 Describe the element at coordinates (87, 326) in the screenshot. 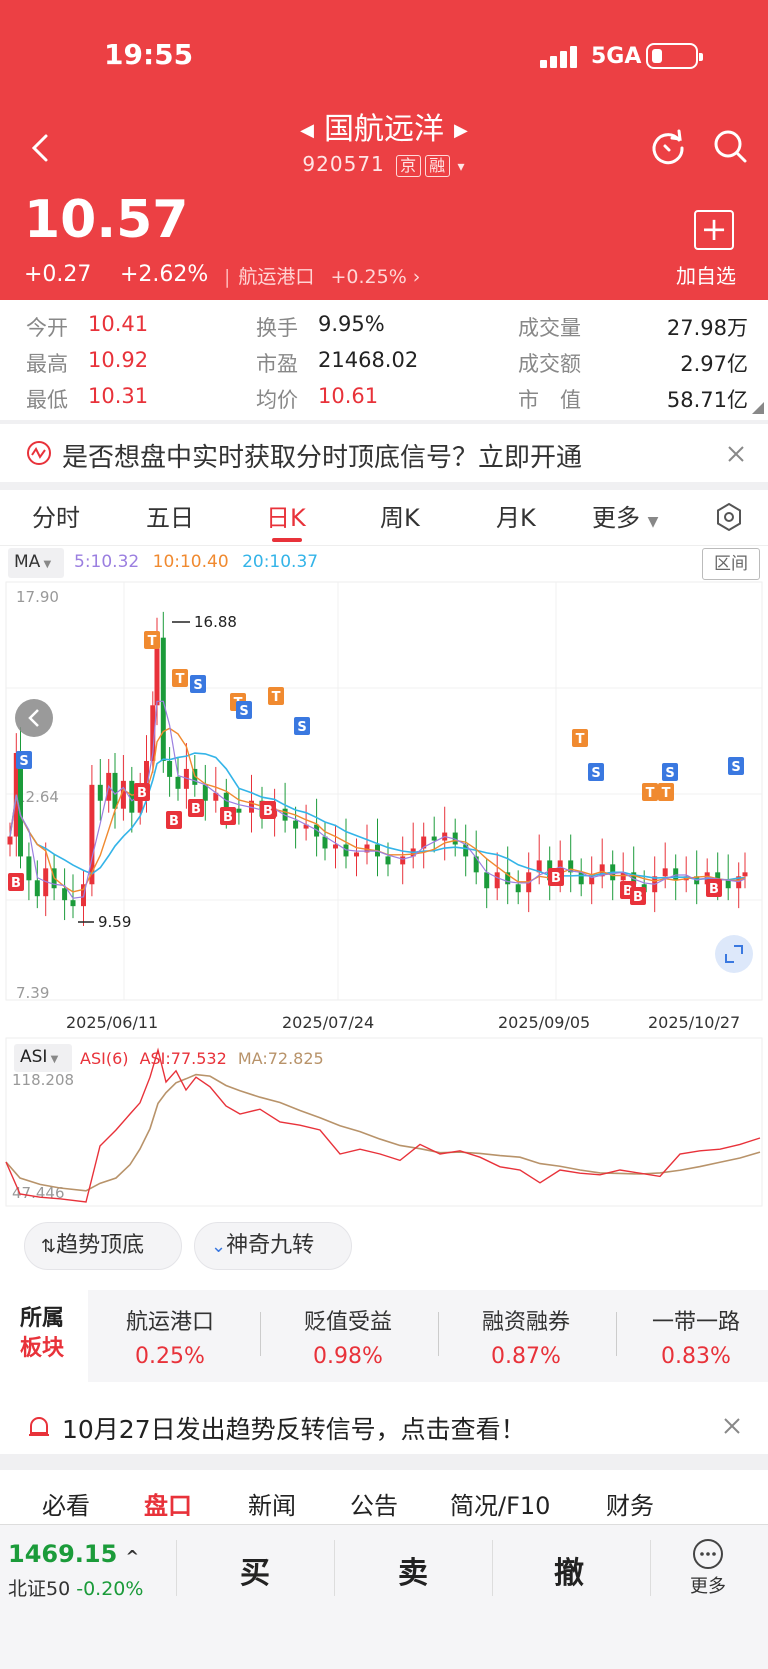

I see `stat-open: 今开 10.41` at that location.